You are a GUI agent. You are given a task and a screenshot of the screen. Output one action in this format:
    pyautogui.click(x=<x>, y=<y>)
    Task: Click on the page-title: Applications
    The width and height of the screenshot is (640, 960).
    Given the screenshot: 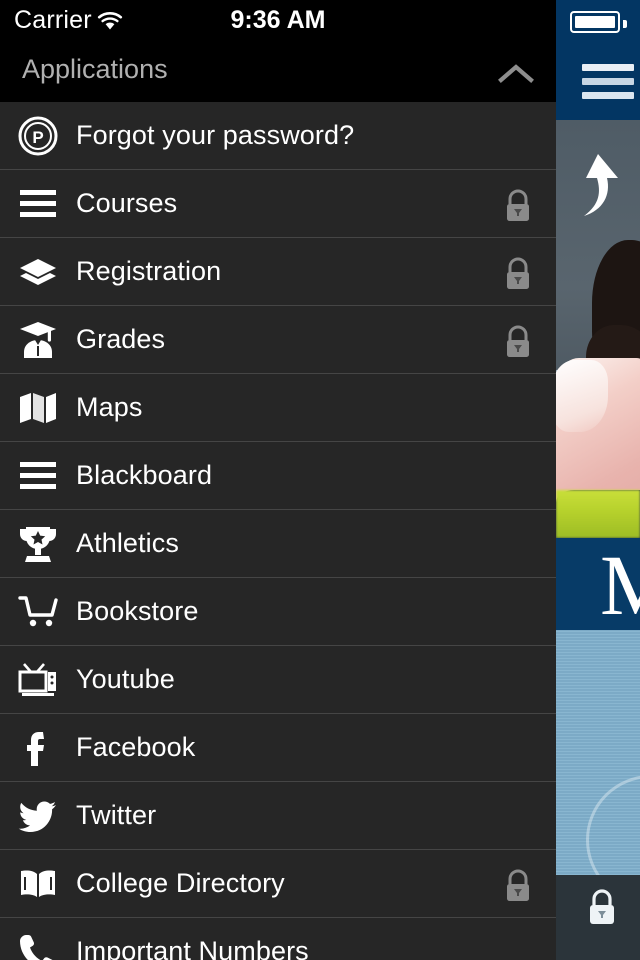 What is the action you would take?
    pyautogui.click(x=95, y=69)
    